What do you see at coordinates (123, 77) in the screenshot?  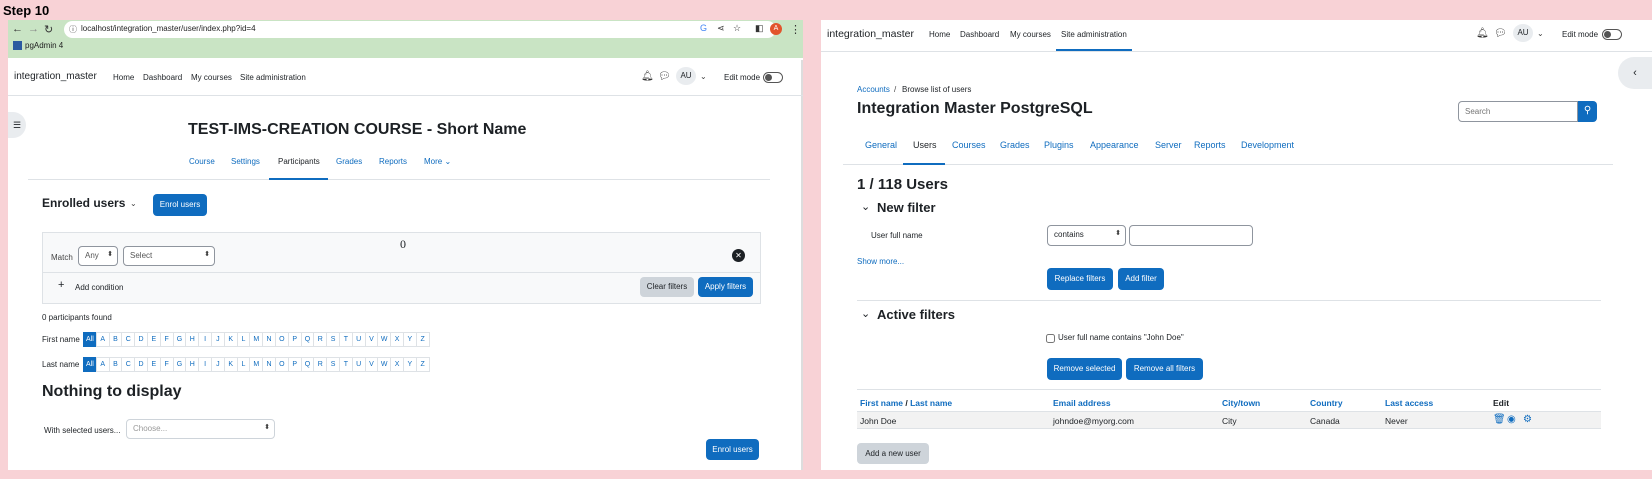 I see `nav-home: Home` at bounding box center [123, 77].